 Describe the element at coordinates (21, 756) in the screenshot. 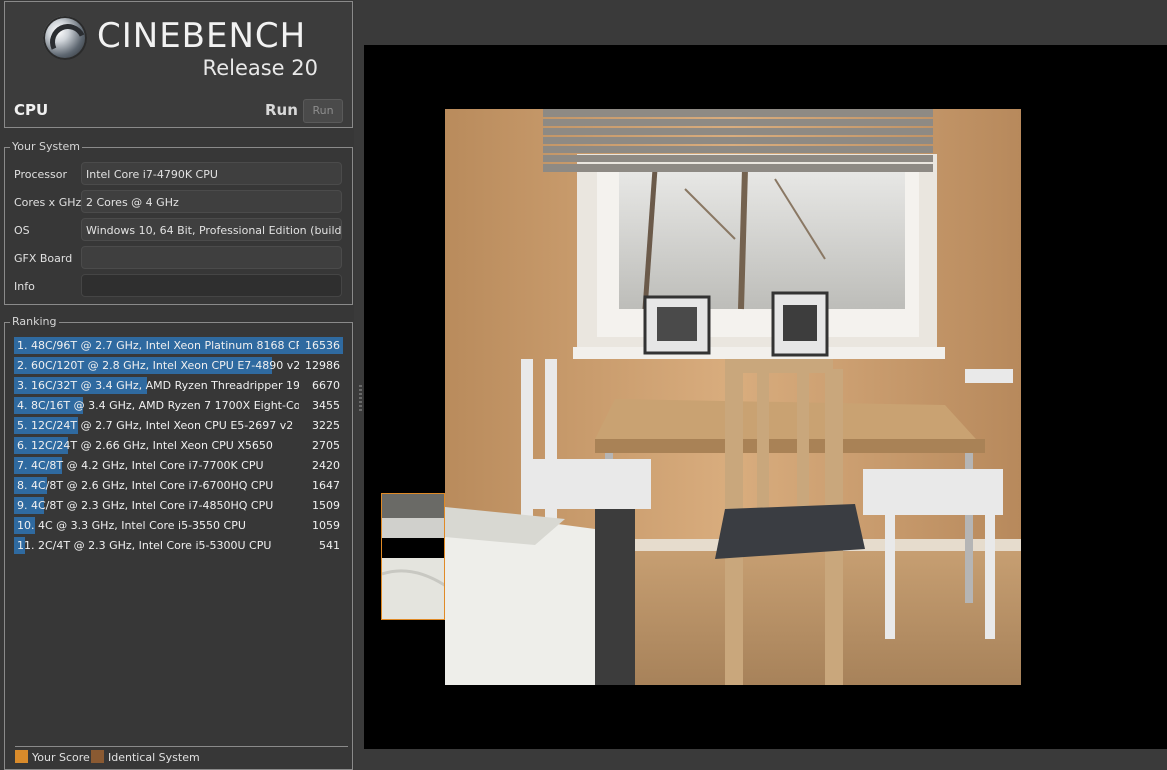

I see `your-score-swatch` at that location.